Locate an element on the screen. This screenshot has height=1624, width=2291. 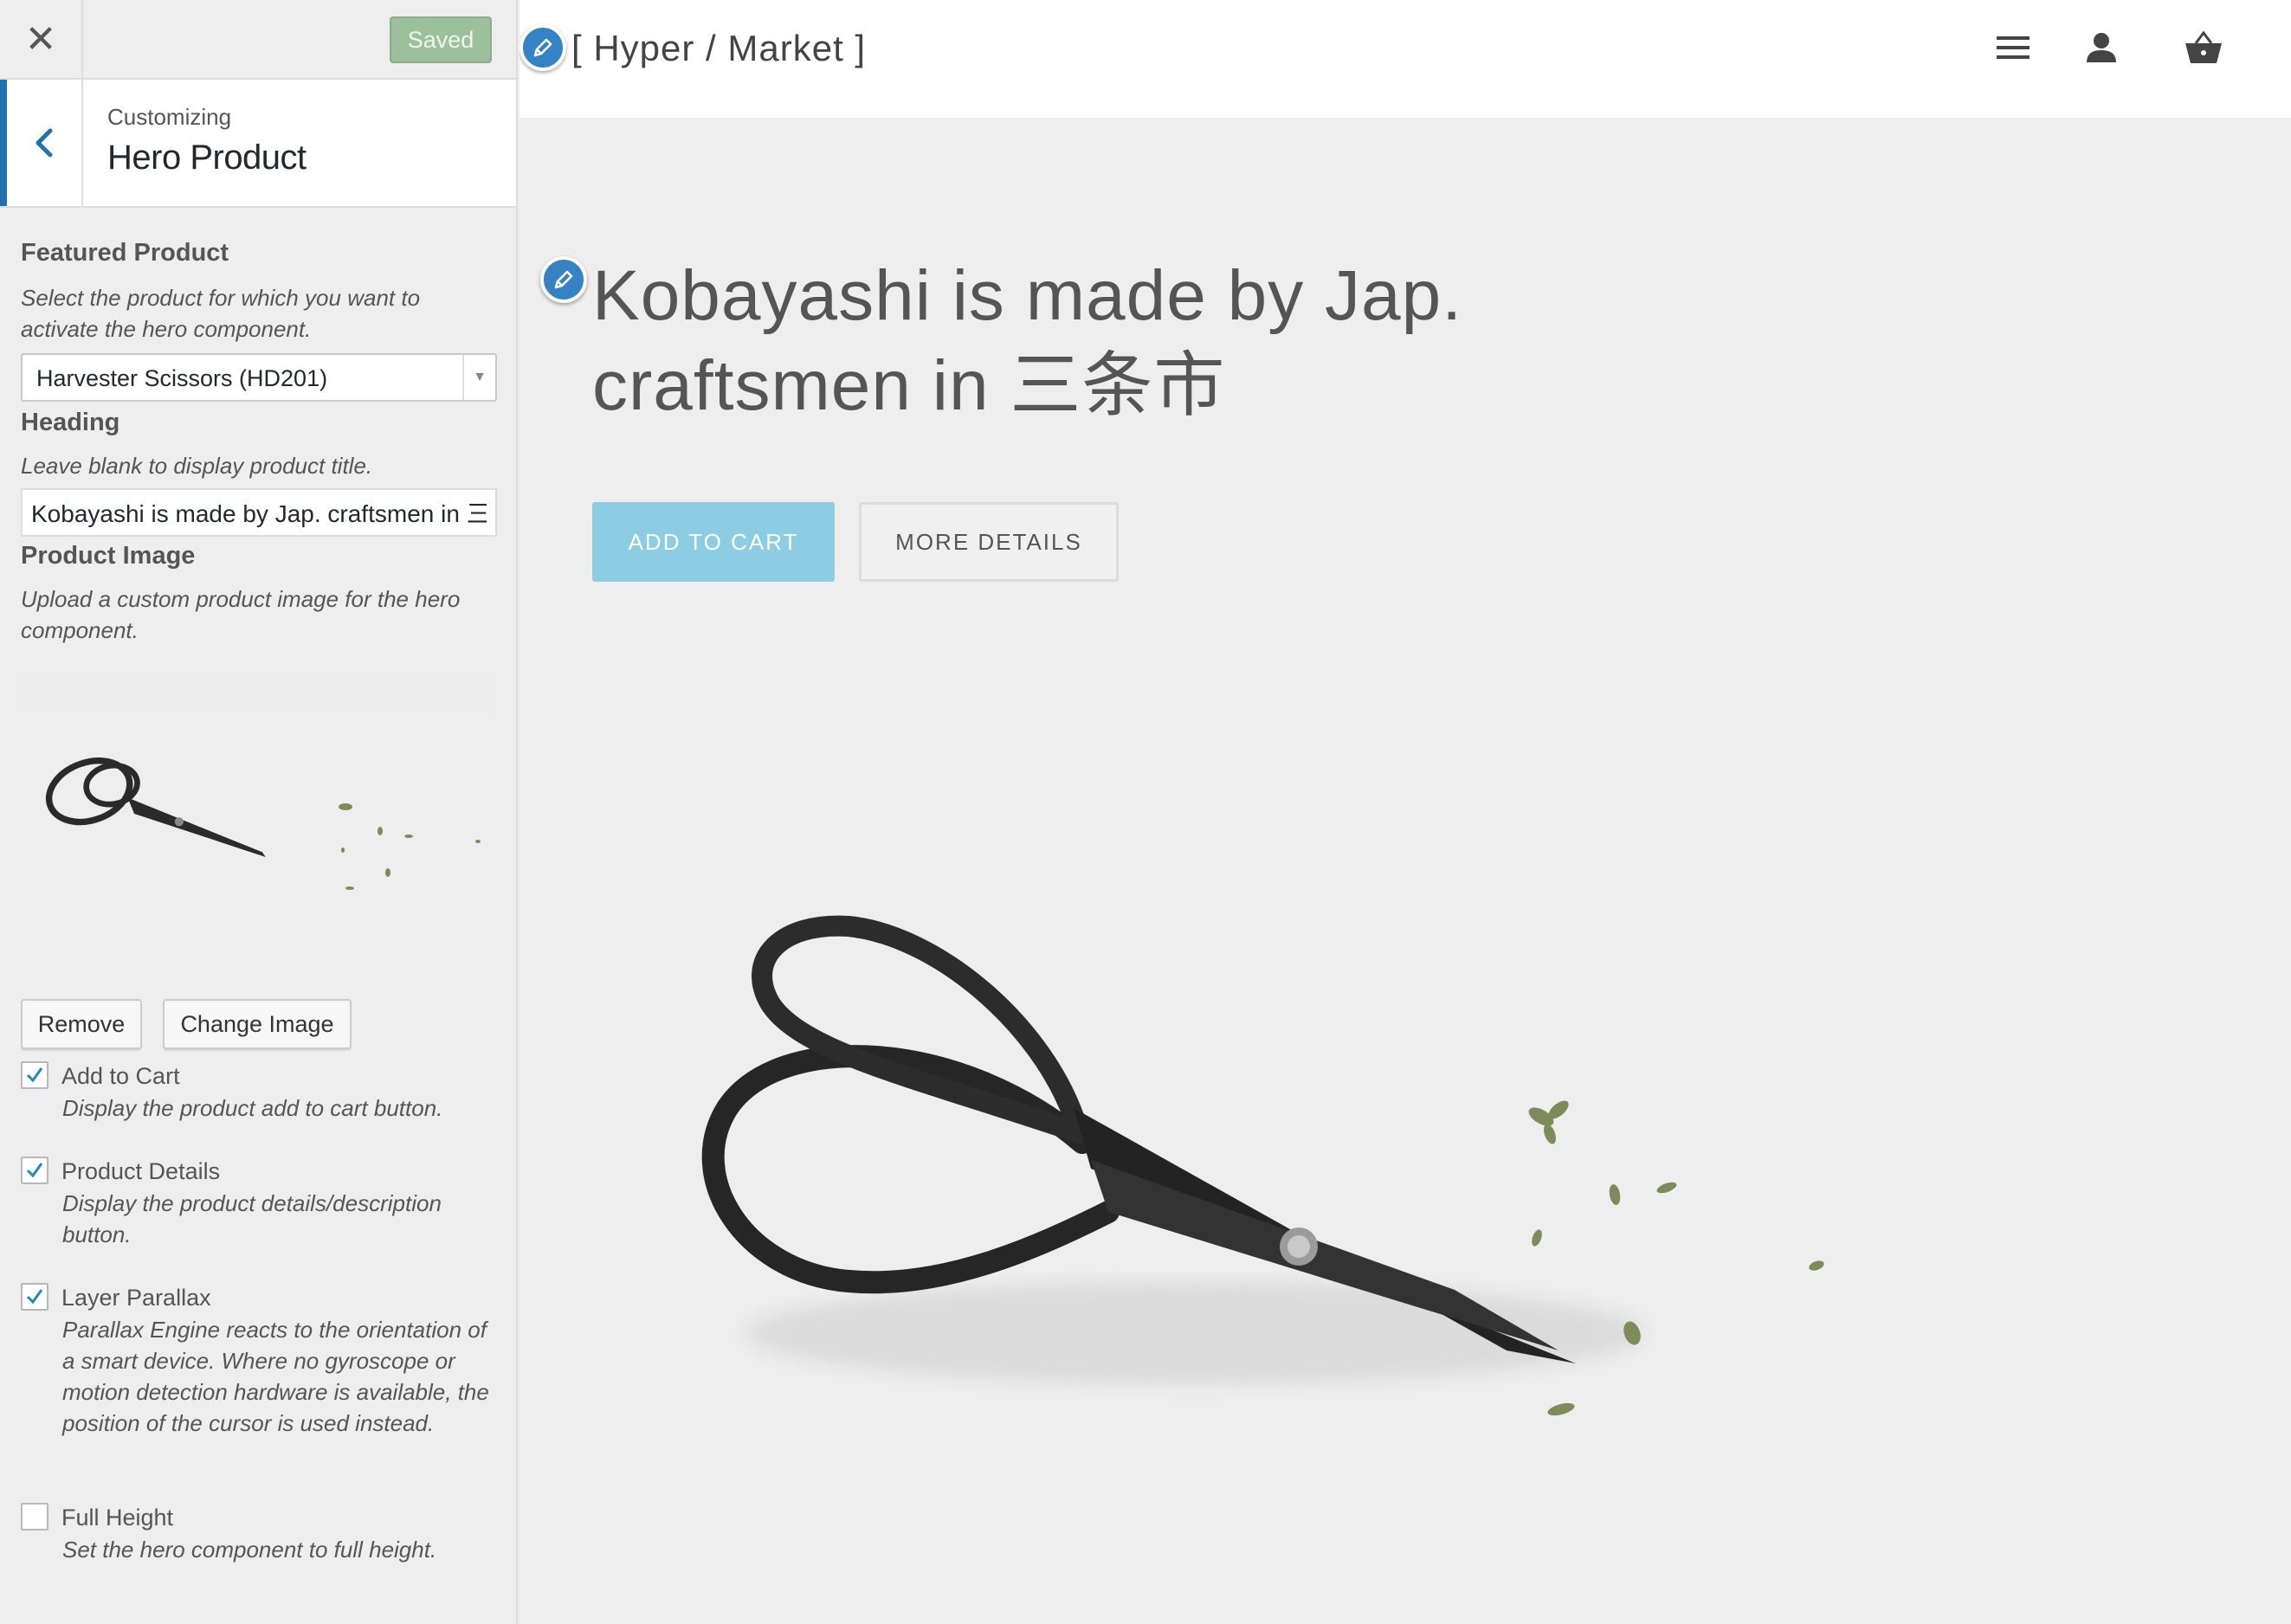
product-details-option-label: Product Details is located at coordinates (141, 1171).